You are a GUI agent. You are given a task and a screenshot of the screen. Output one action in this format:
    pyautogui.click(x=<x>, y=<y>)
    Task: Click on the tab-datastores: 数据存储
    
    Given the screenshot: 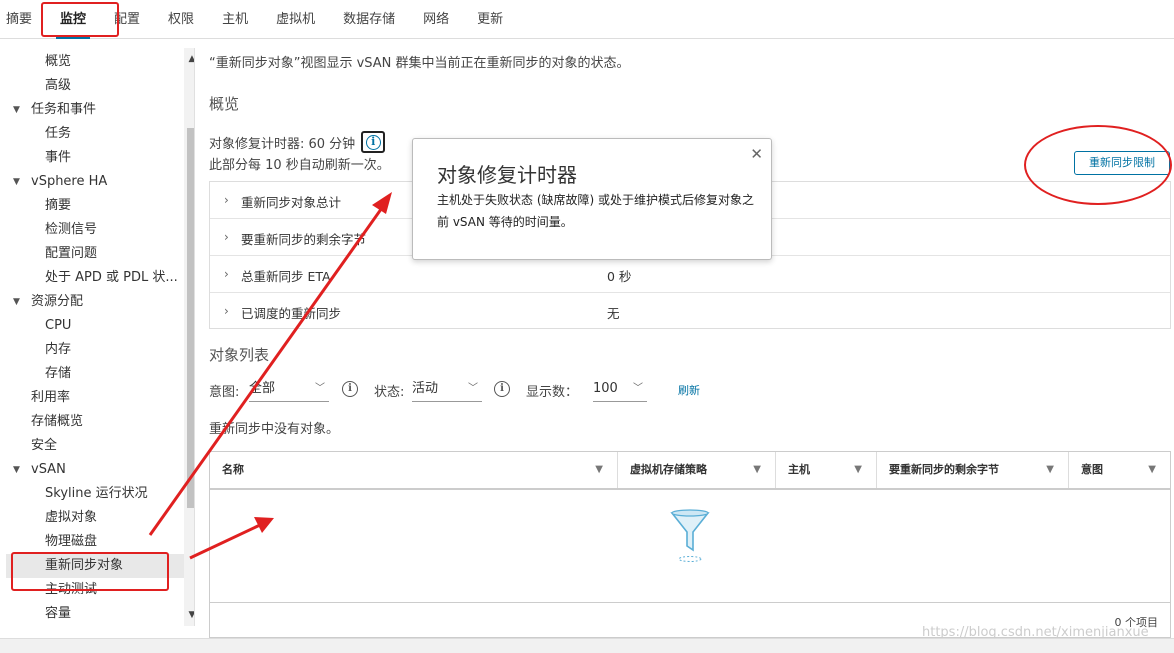 What is the action you would take?
    pyautogui.click(x=369, y=19)
    